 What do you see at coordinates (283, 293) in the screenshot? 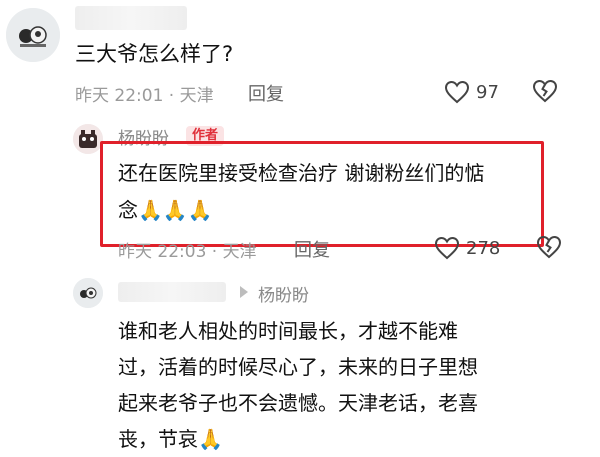
I see `reply-to-name: 杨盼盼` at bounding box center [283, 293].